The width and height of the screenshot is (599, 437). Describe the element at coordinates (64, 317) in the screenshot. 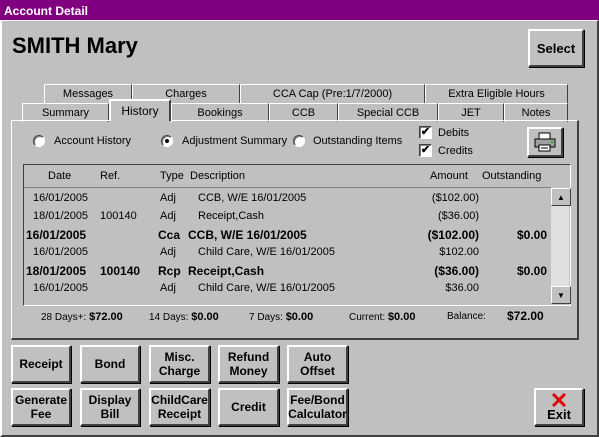

I see `days28-label: 28 Days+:` at that location.